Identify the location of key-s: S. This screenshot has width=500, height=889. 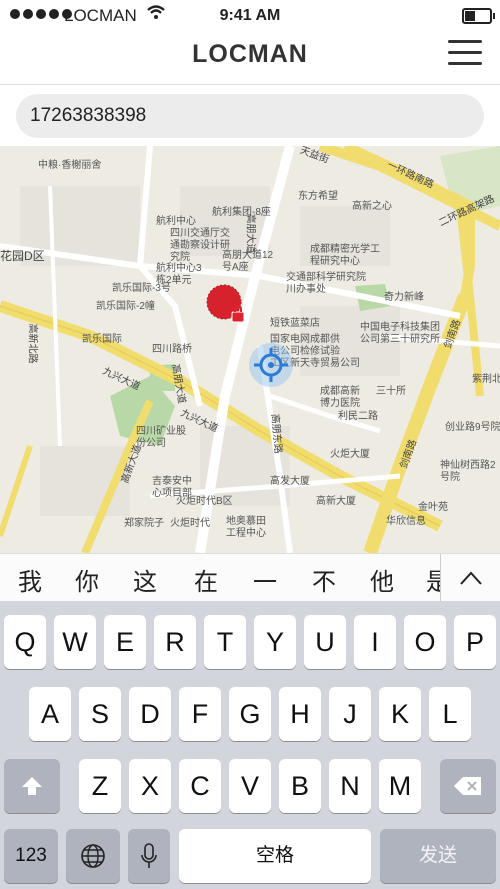
(100, 714).